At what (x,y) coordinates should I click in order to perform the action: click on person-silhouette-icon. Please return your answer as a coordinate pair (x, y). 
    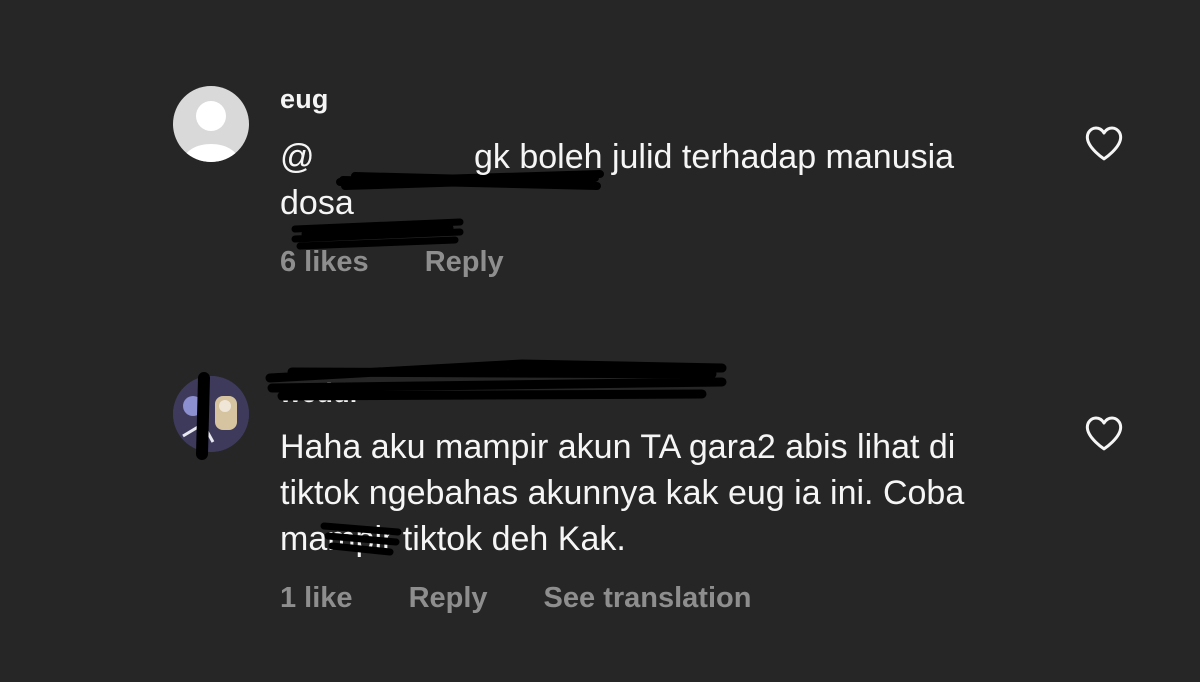
    Looking at the image, I should click on (211, 131).